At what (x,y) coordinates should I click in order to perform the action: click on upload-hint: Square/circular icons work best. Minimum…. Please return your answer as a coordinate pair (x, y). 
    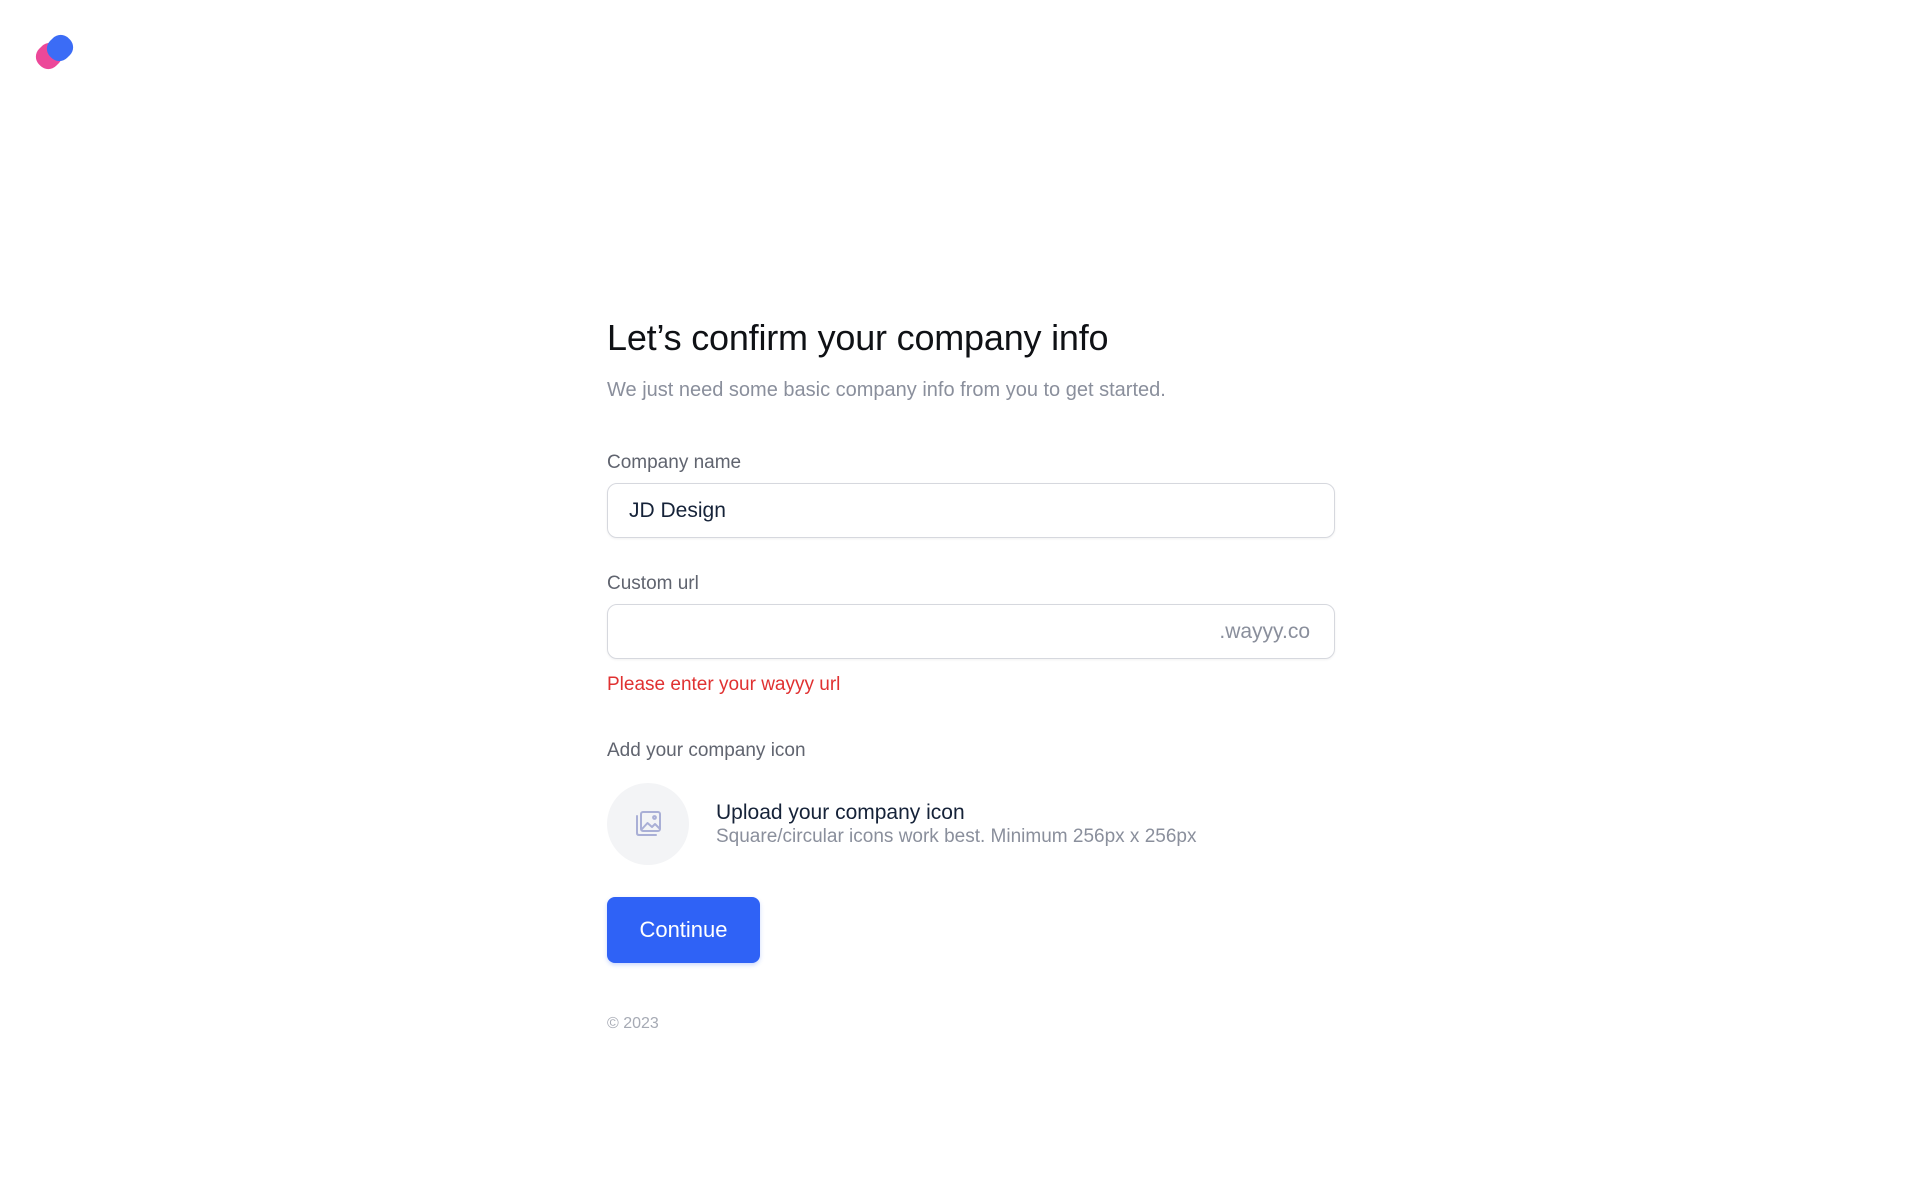
    Looking at the image, I should click on (956, 836).